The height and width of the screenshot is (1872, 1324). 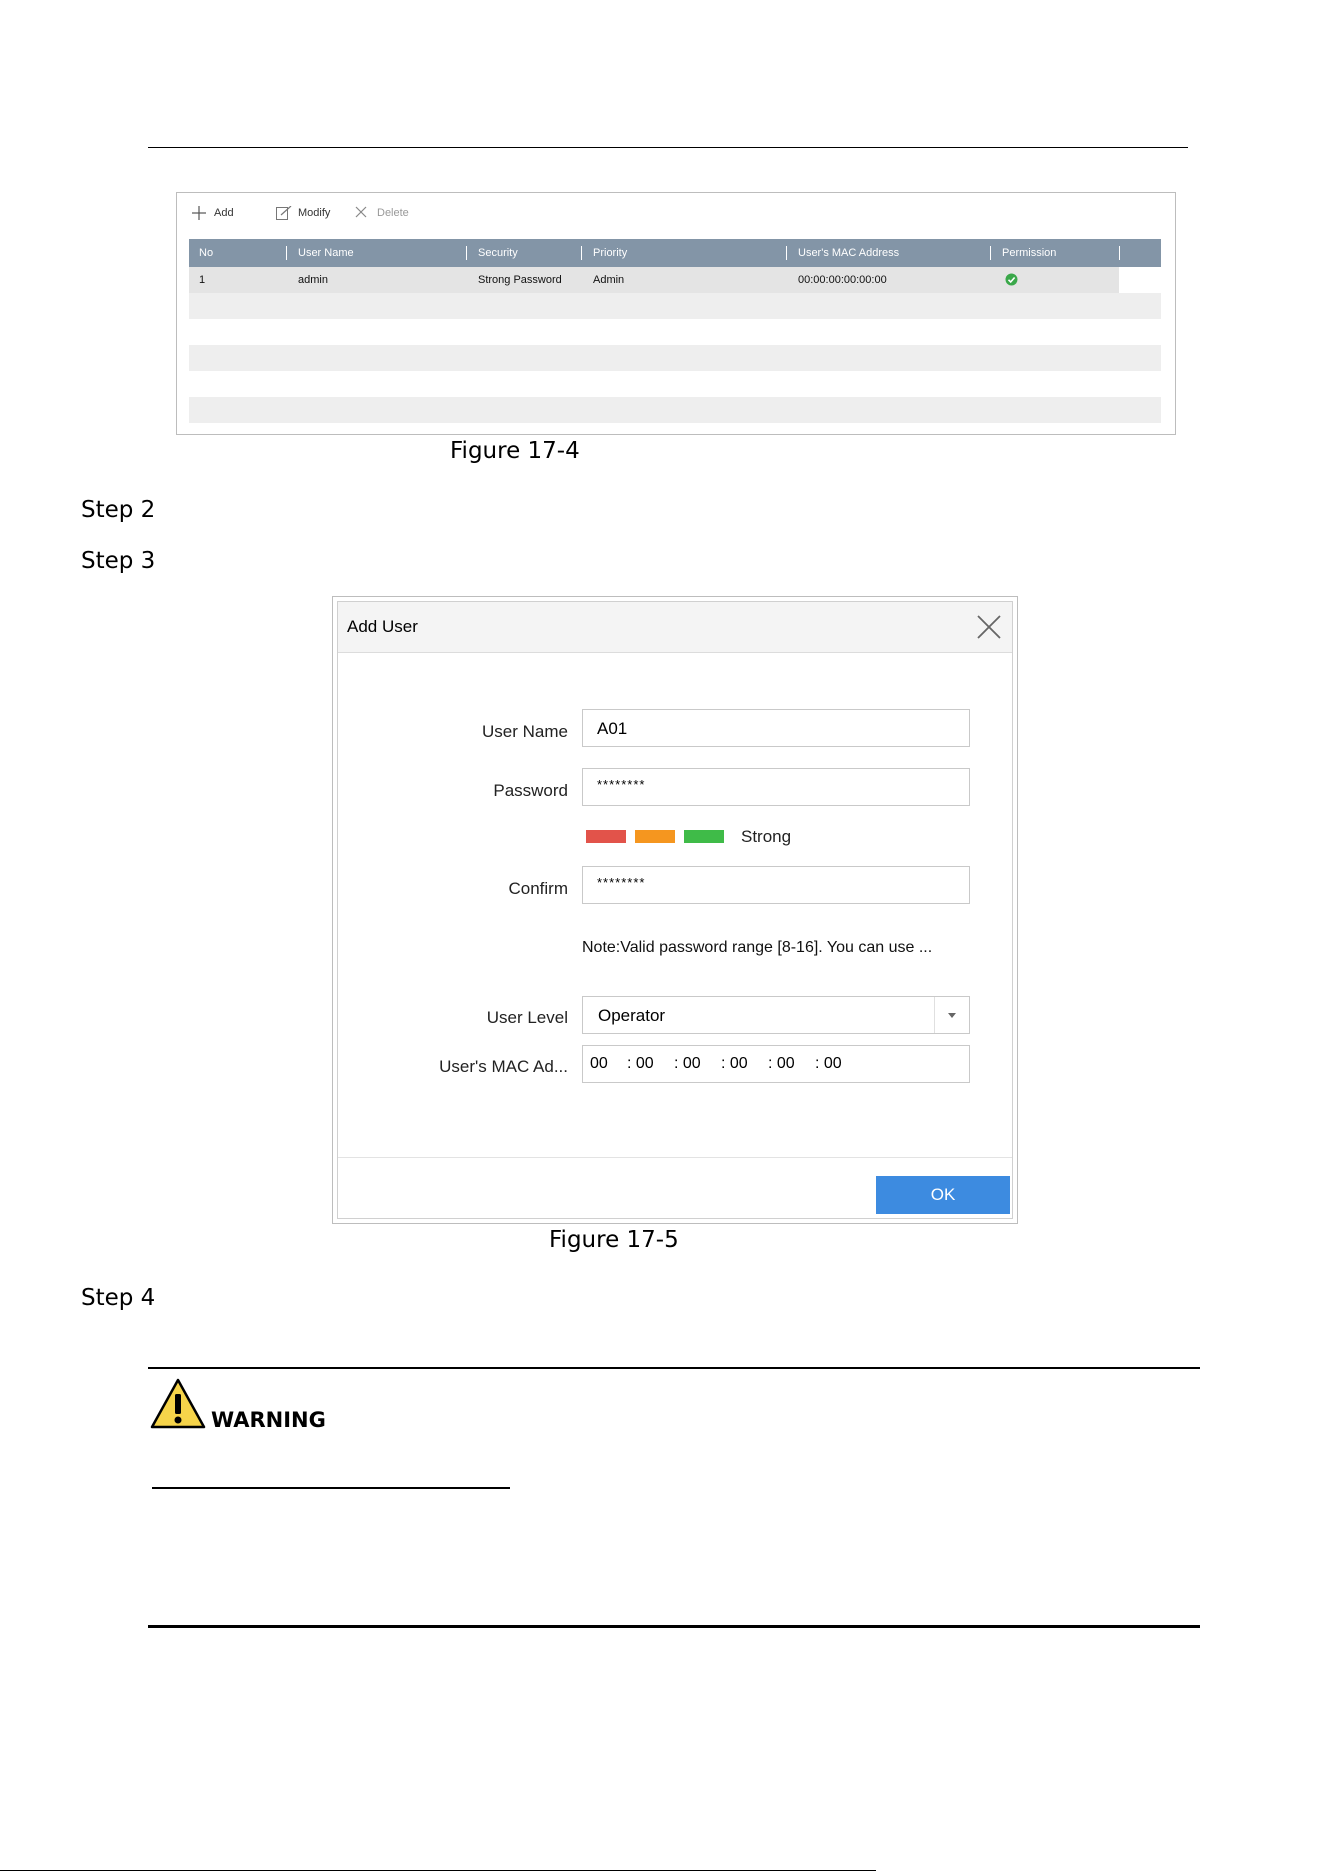 I want to click on mac-address-input: 00 : 00 : 00, so click(x=776, y=1064).